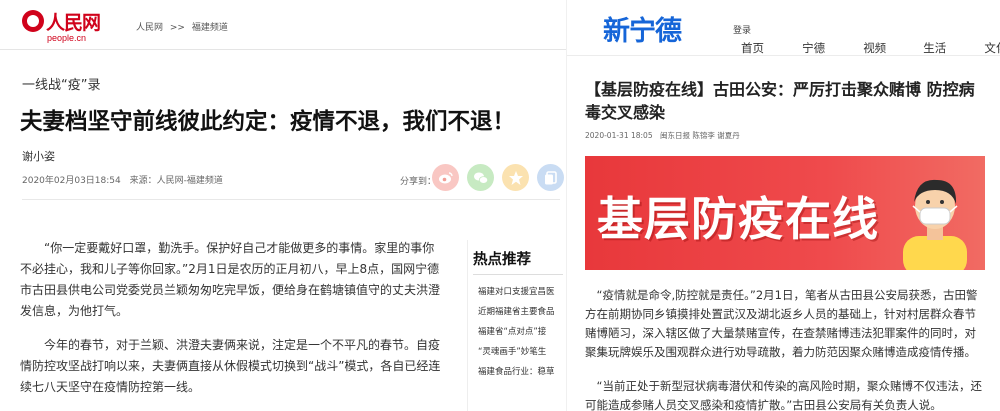 The image size is (1000, 411). I want to click on article-source: 闽东日报 陈锦李 谢夏丹, so click(699, 135).